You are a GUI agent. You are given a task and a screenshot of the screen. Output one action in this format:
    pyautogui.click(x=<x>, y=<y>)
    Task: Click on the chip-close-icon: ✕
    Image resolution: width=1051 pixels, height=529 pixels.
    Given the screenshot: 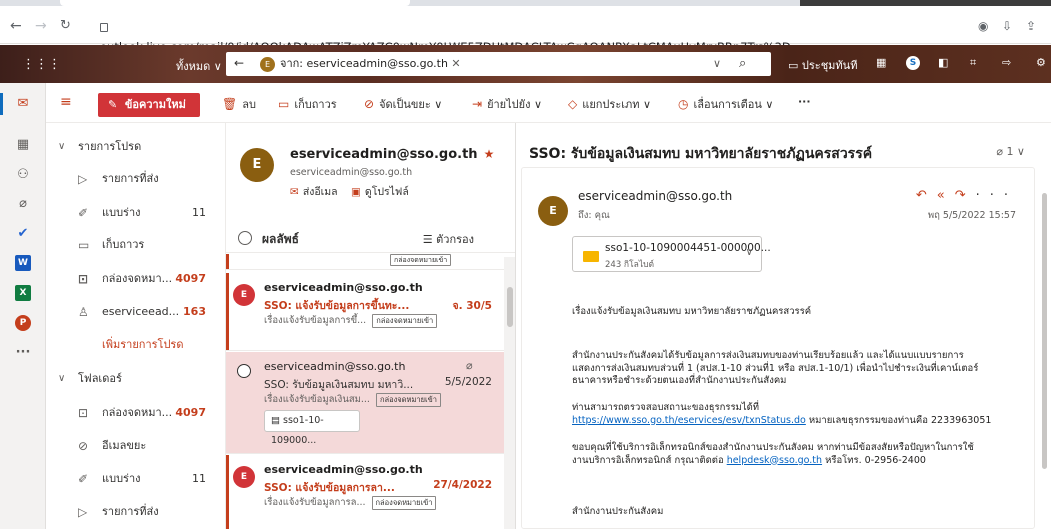 What is the action you would take?
    pyautogui.click(x=455, y=63)
    